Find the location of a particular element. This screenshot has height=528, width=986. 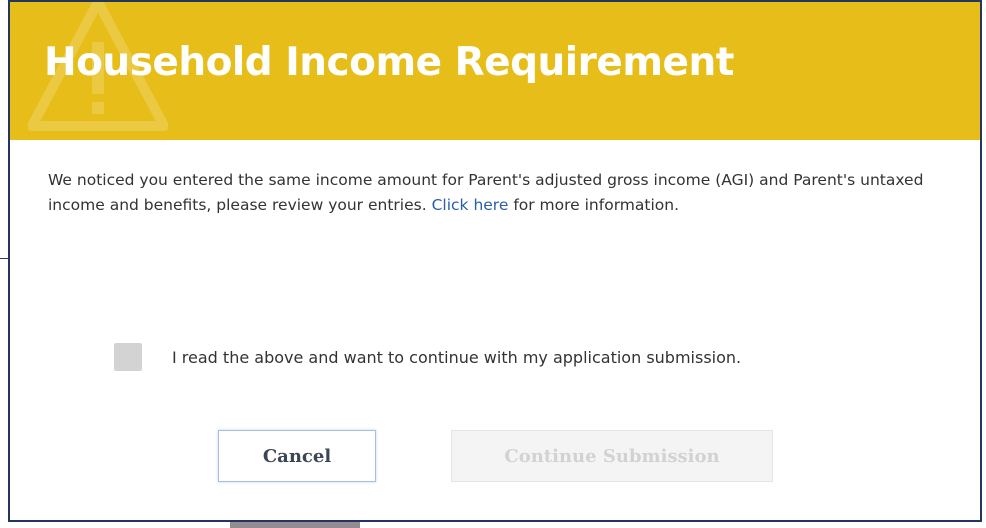

dialog-message-tail: for more information. is located at coordinates (596, 205).